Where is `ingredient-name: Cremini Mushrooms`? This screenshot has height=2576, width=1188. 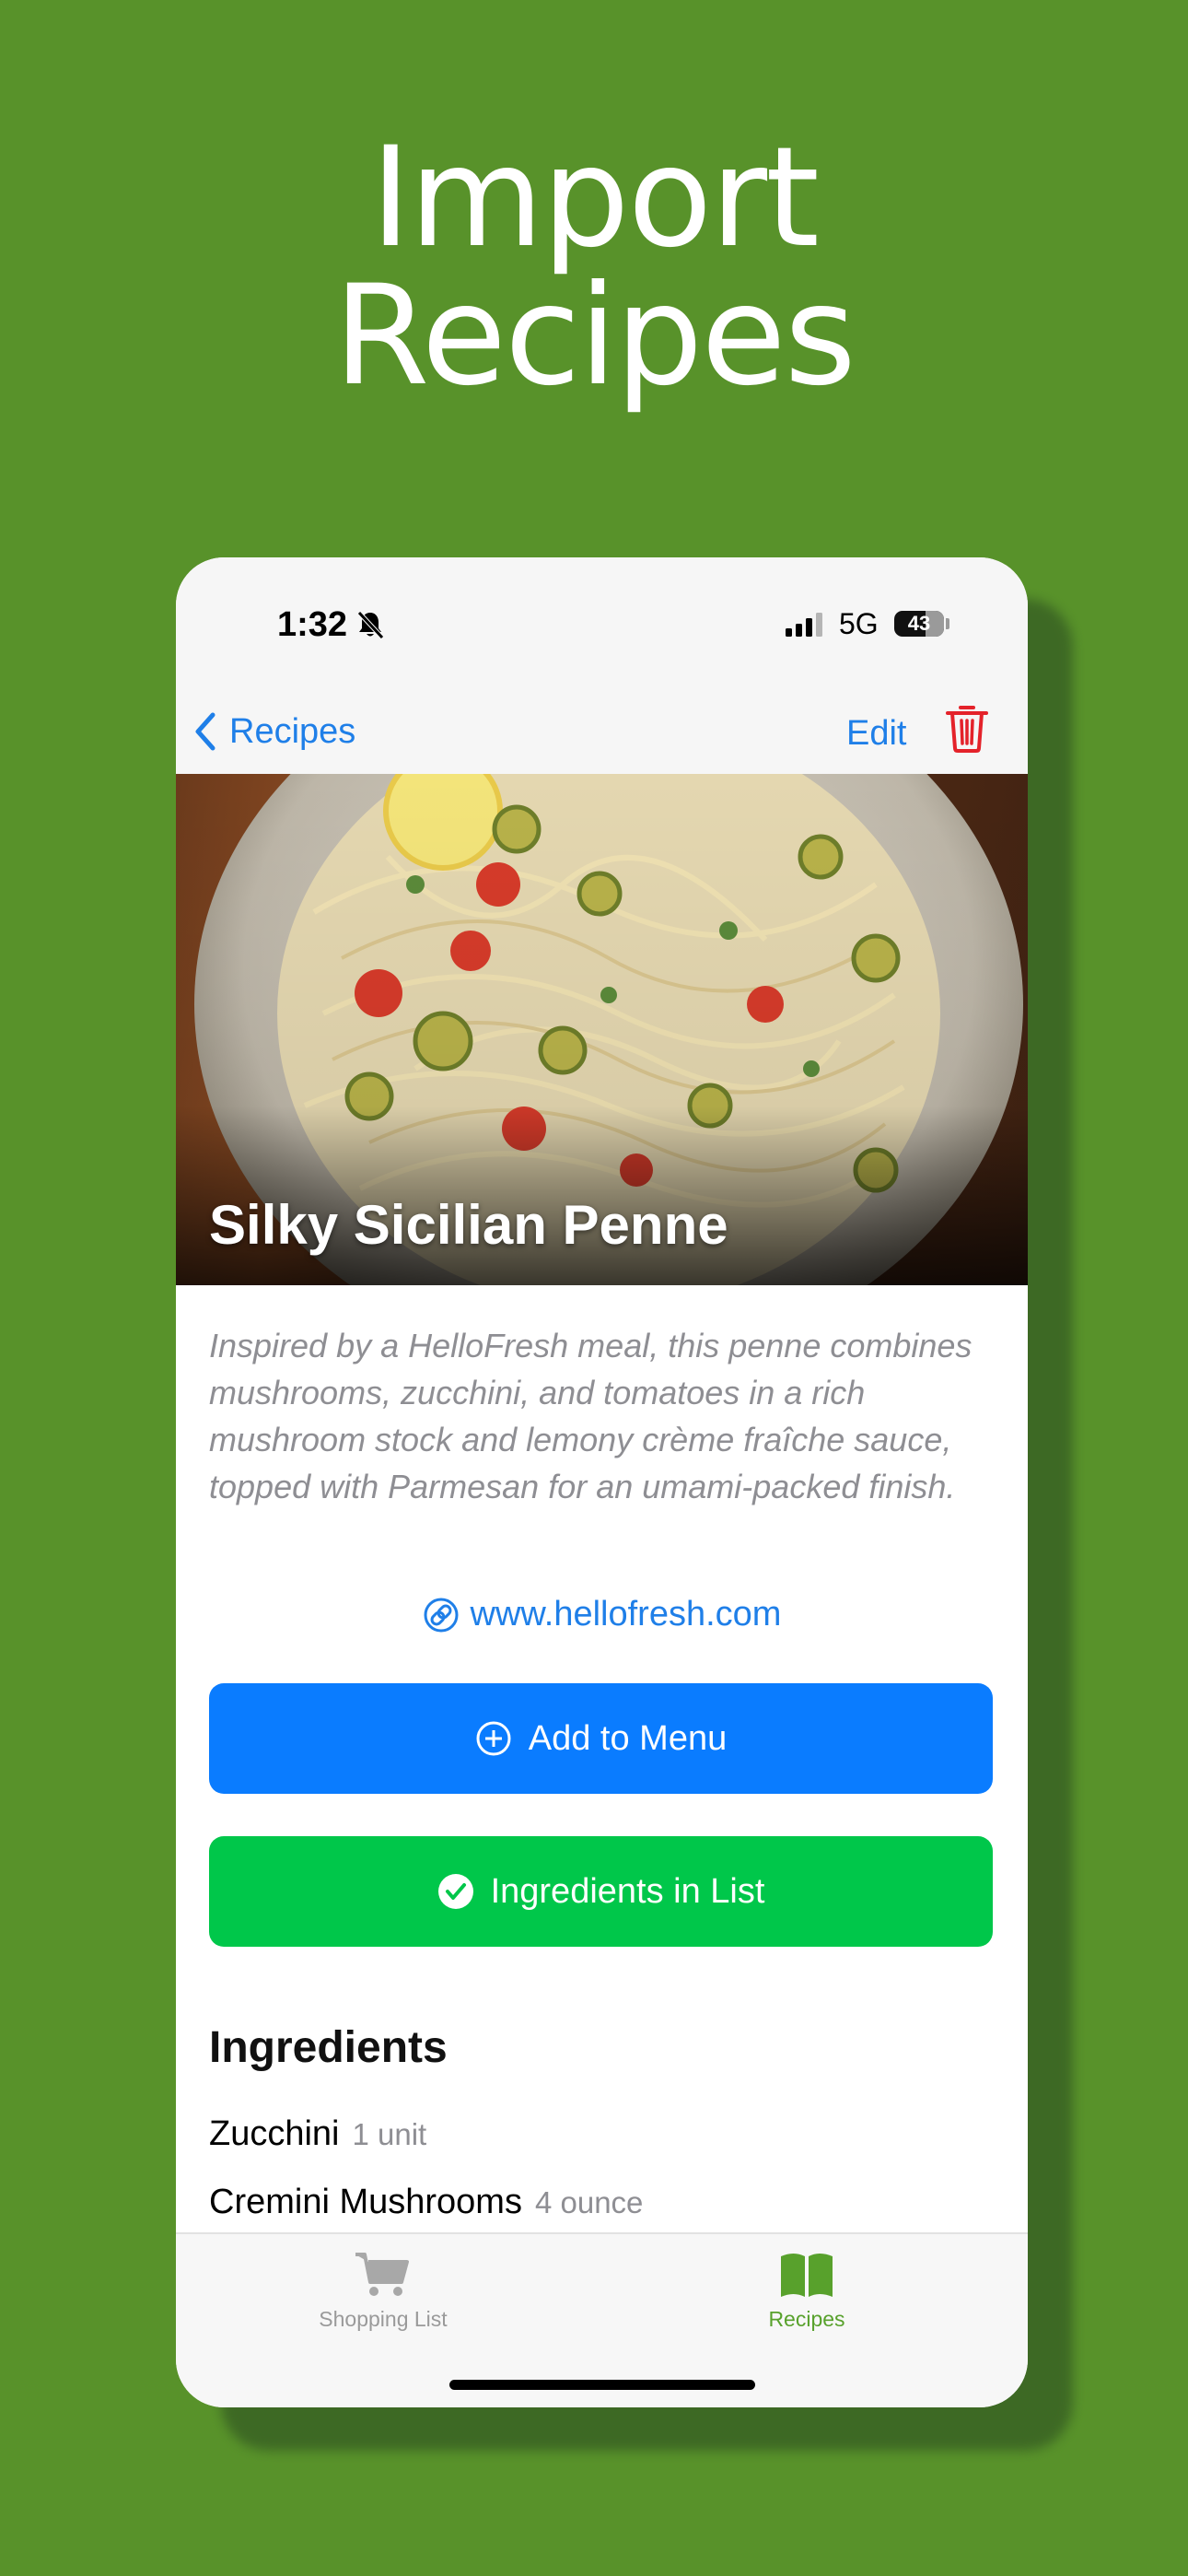
ingredient-name: Cremini Mushrooms is located at coordinates (365, 2202).